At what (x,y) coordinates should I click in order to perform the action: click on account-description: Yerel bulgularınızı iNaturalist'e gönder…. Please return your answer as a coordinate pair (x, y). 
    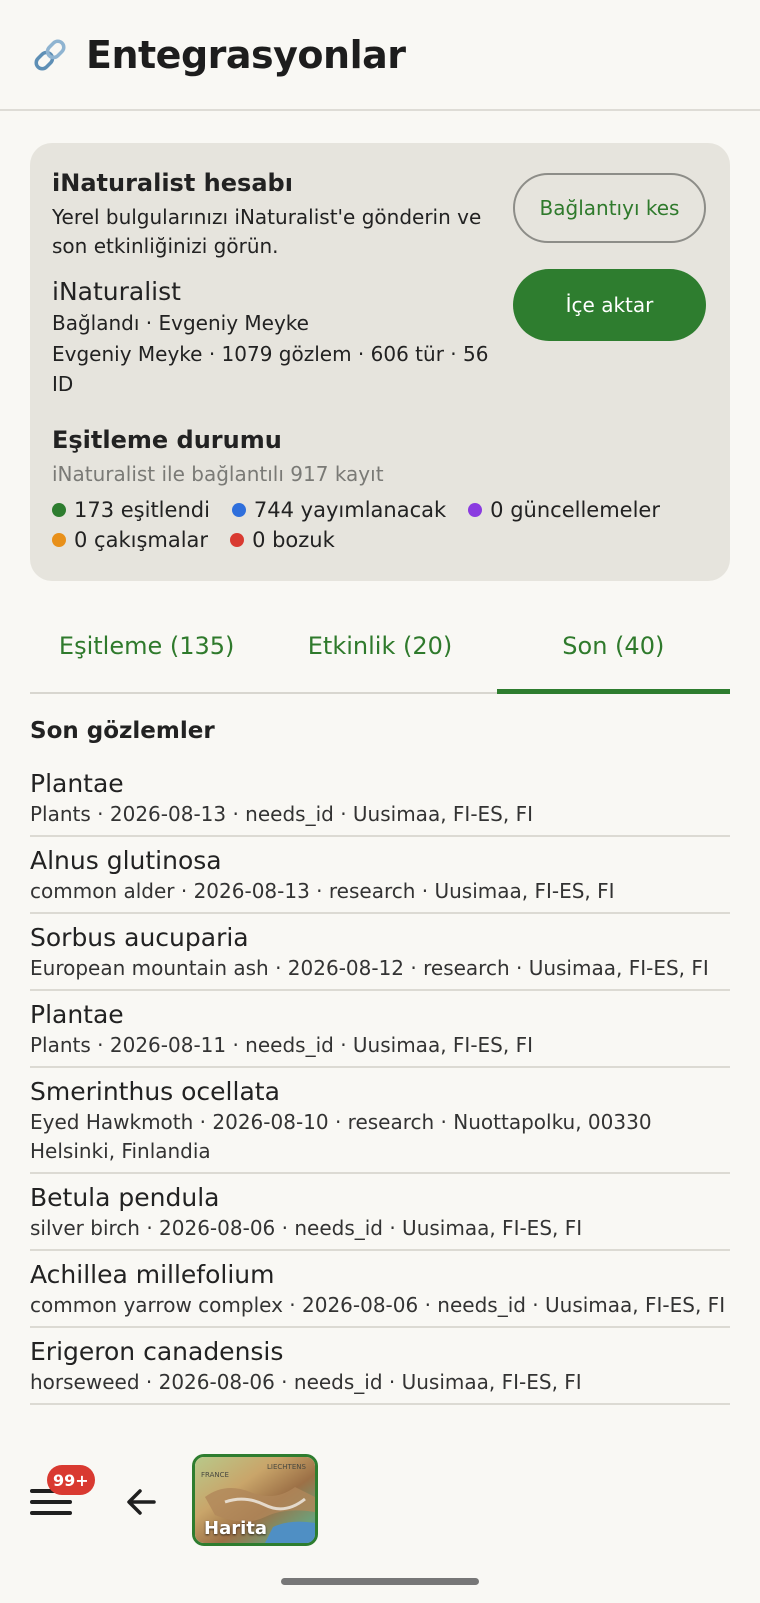
    Looking at the image, I should click on (267, 231).